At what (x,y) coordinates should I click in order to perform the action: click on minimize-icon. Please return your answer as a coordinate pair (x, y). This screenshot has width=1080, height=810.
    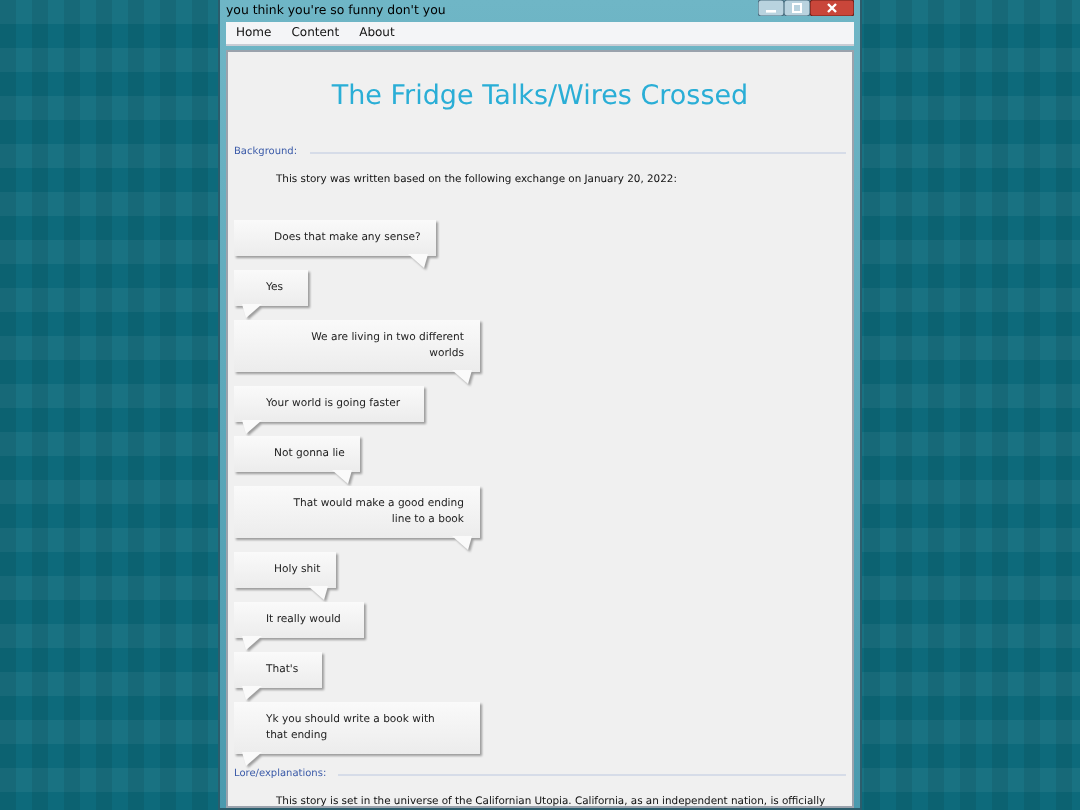
    Looking at the image, I should click on (771, 8).